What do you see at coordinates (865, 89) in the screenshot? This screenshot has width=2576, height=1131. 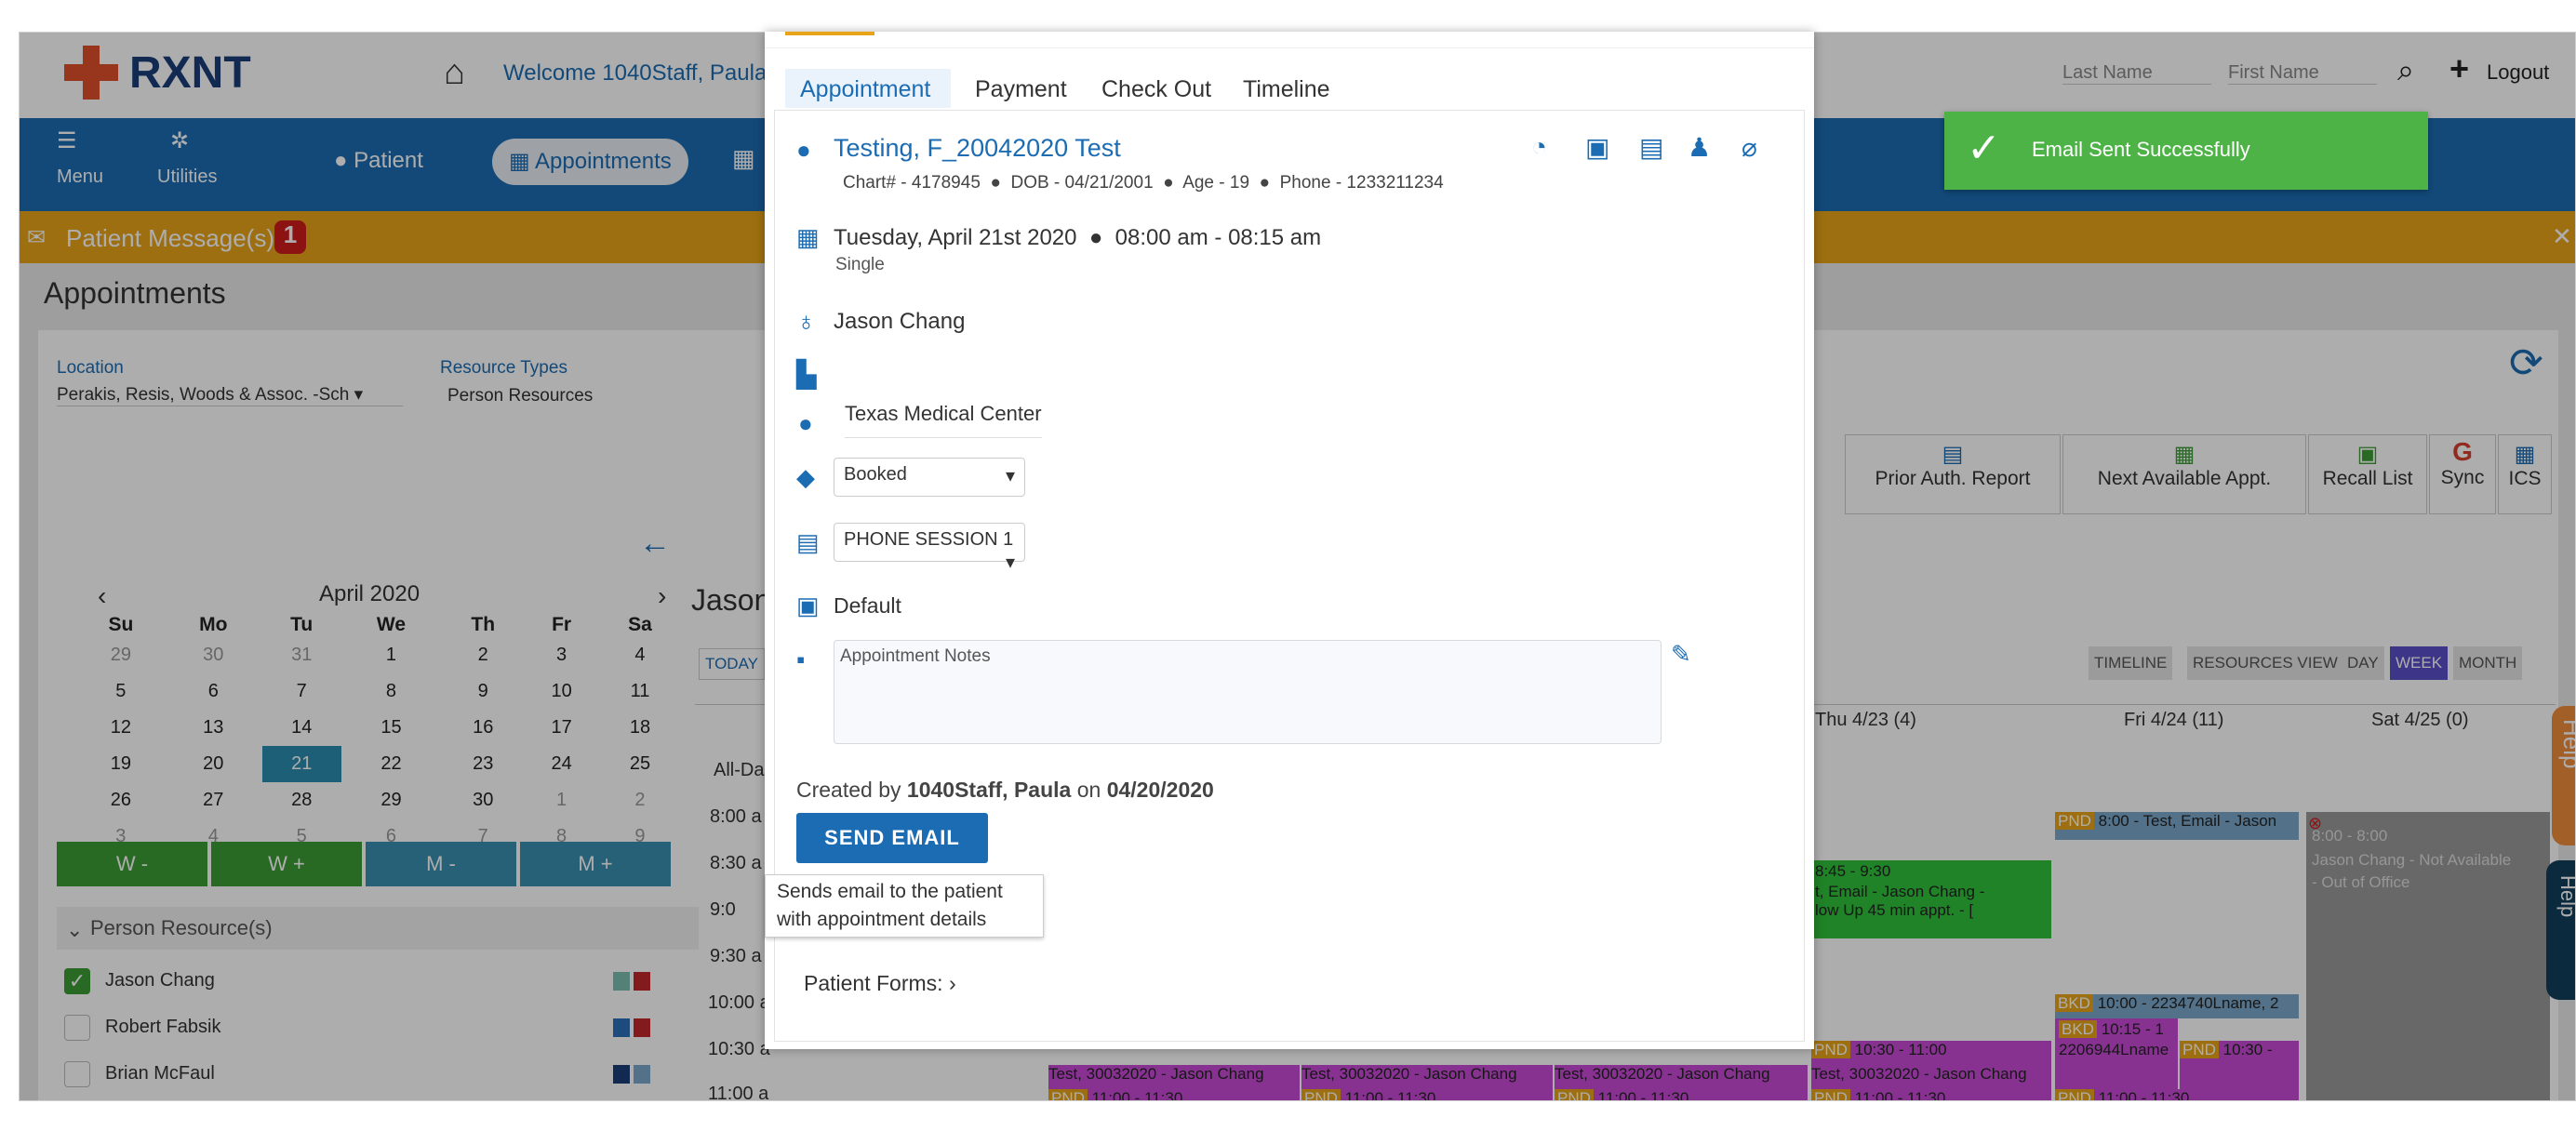 I see `tab-appointment: Appointment` at bounding box center [865, 89].